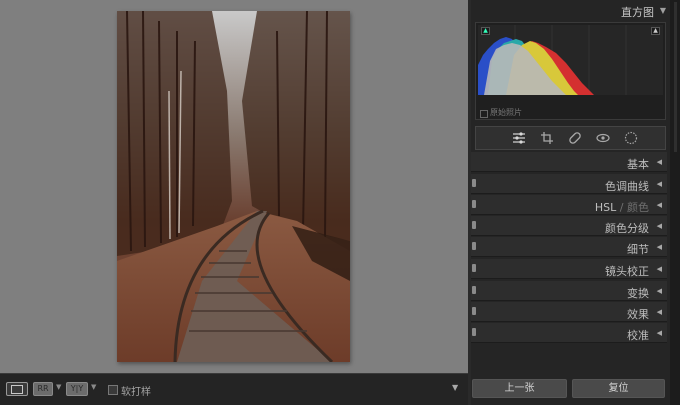 The height and width of the screenshot is (405, 680). What do you see at coordinates (519, 138) in the screenshot?
I see `sliders-icon` at bounding box center [519, 138].